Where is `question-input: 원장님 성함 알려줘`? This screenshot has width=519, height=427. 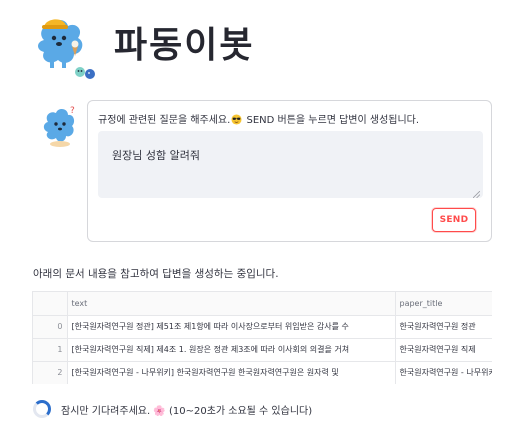 question-input: 원장님 성함 알려줘 is located at coordinates (290, 165).